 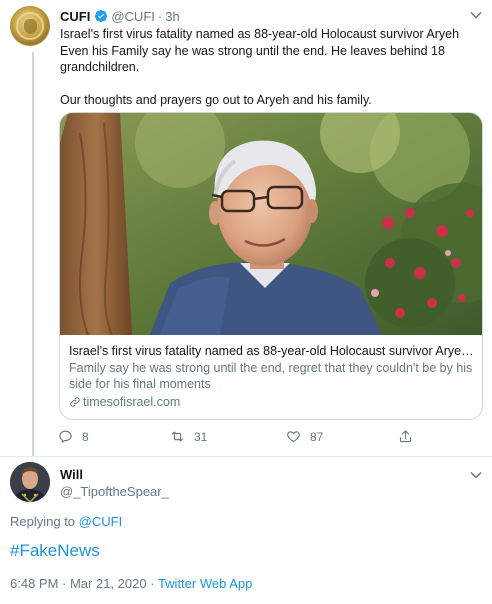 I want to click on reply-client-link: Twitter Web App, so click(x=205, y=583).